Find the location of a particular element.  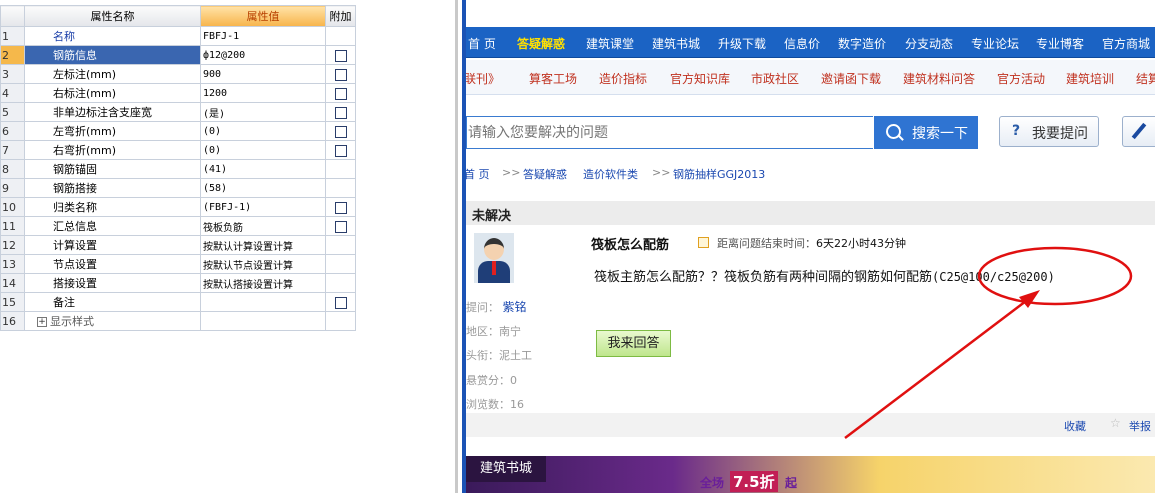

table-row: 11 汇总信息 筏板负筋 is located at coordinates (178, 226).